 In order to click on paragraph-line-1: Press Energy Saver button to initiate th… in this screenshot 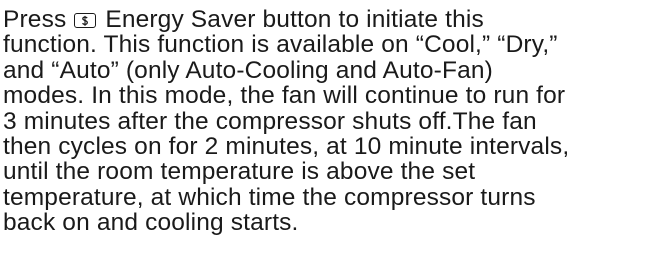, I will do `click(333, 19)`.